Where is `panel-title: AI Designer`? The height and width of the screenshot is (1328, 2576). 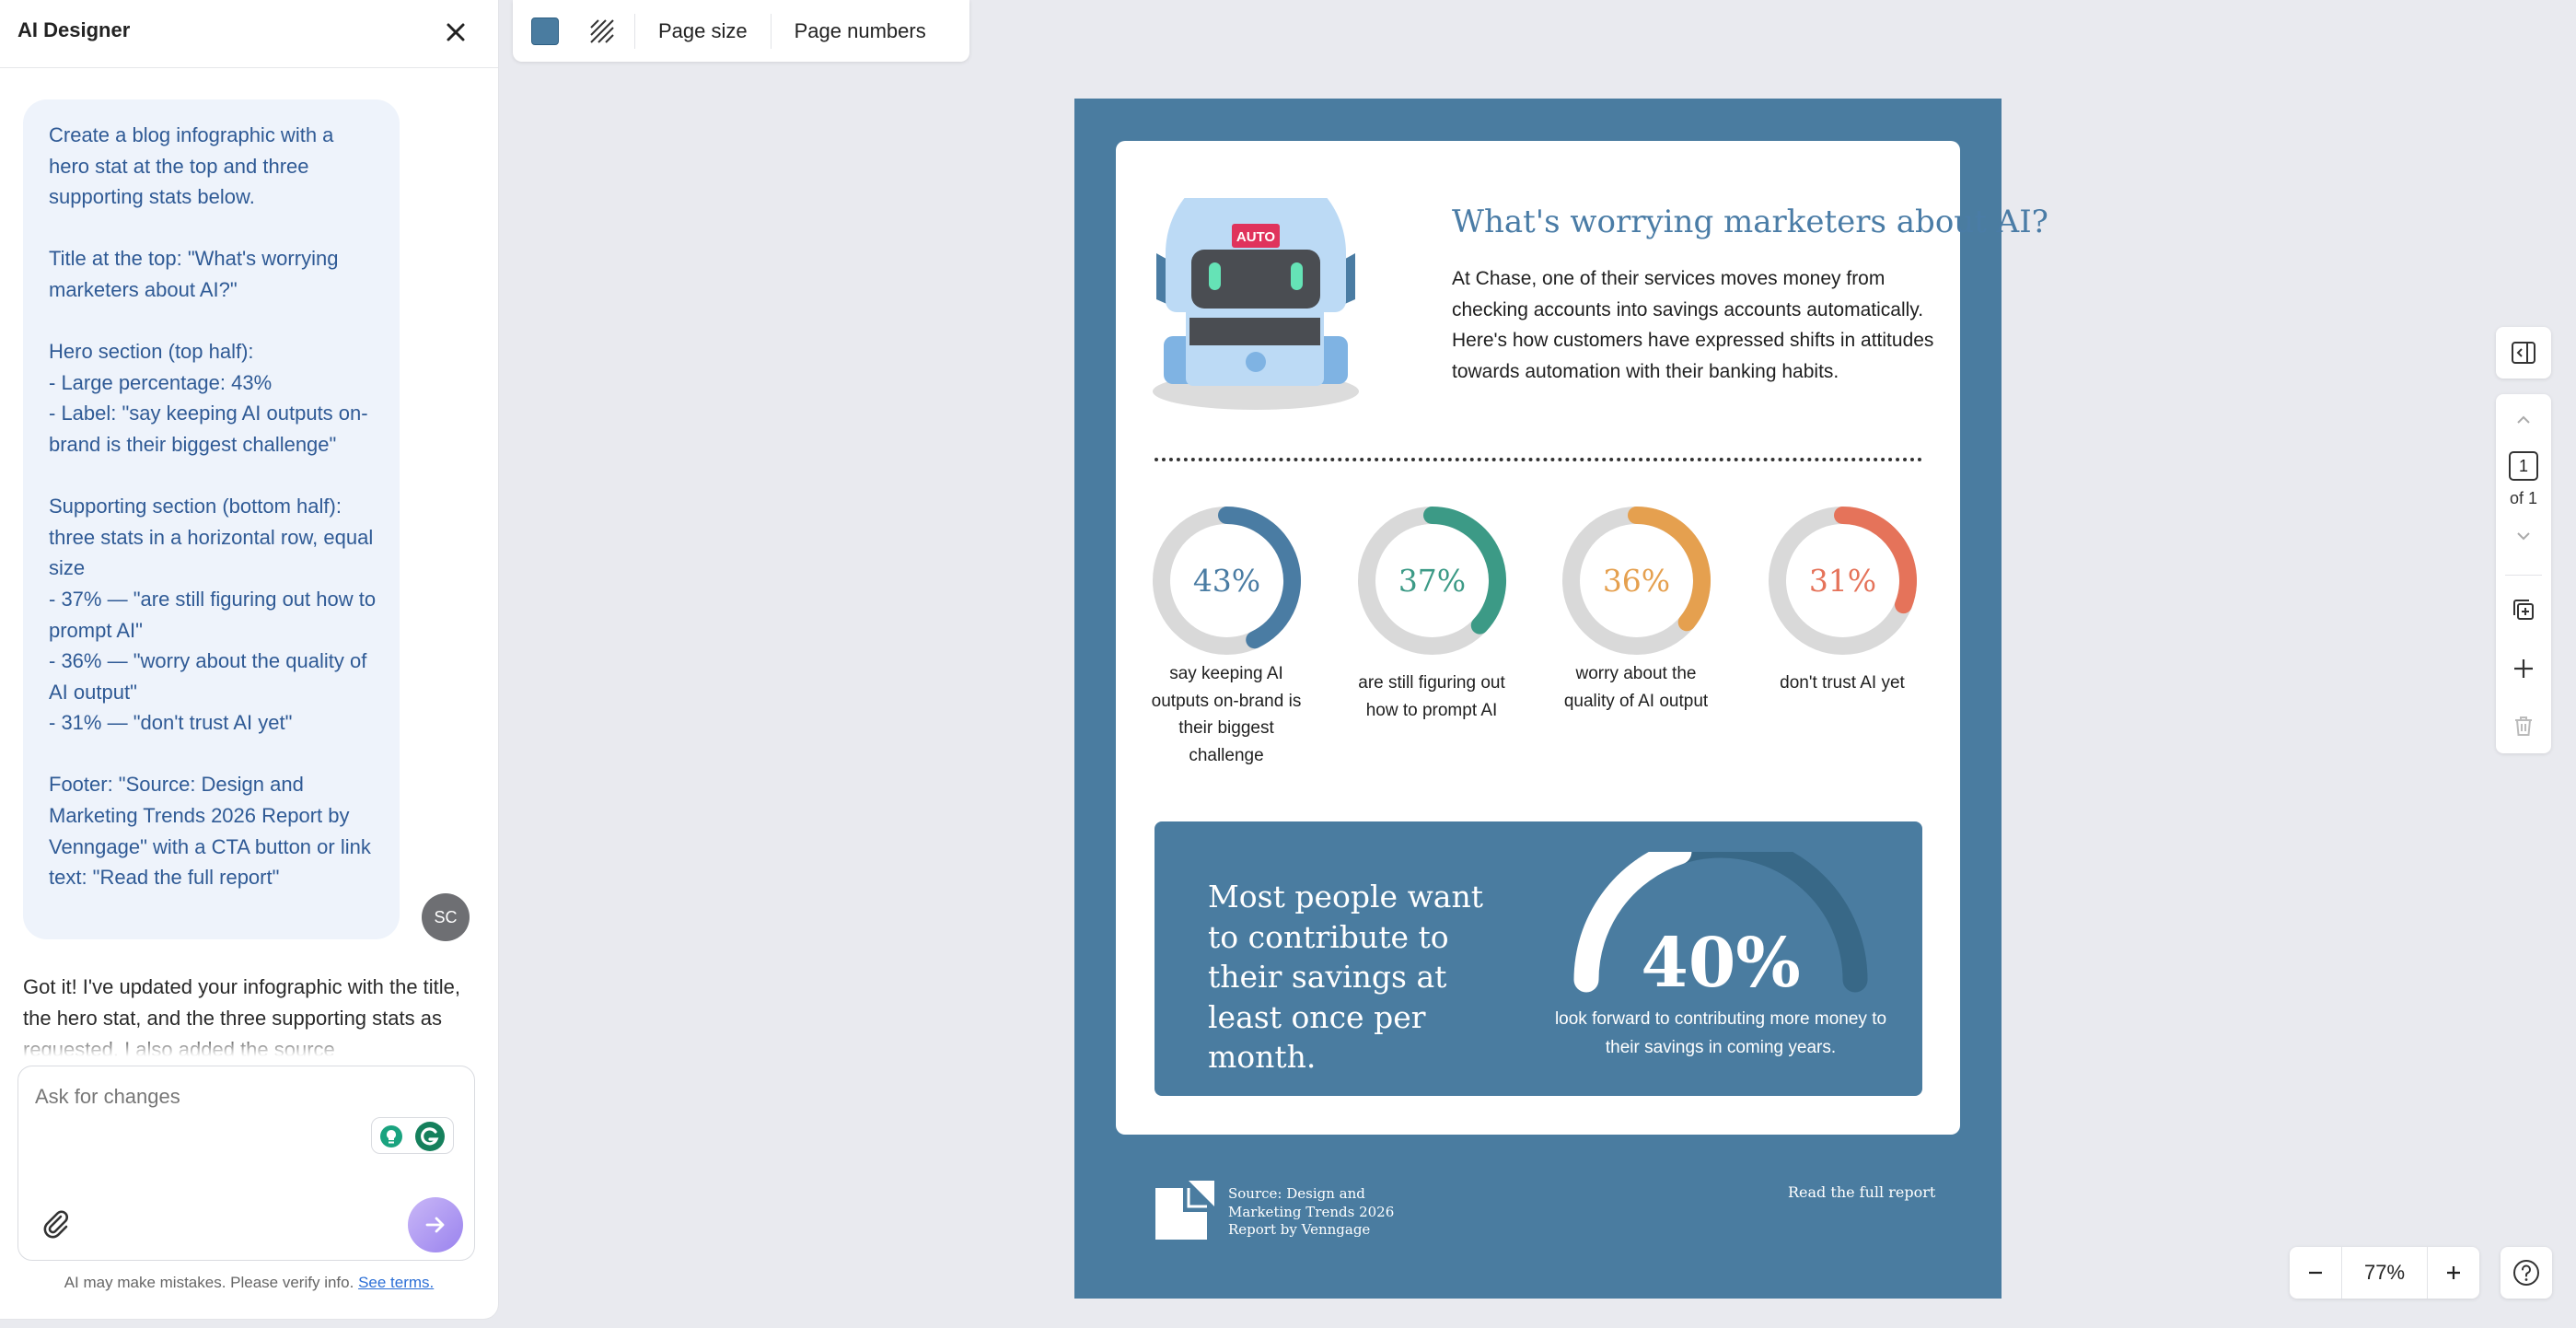
panel-title: AI Designer is located at coordinates (74, 29).